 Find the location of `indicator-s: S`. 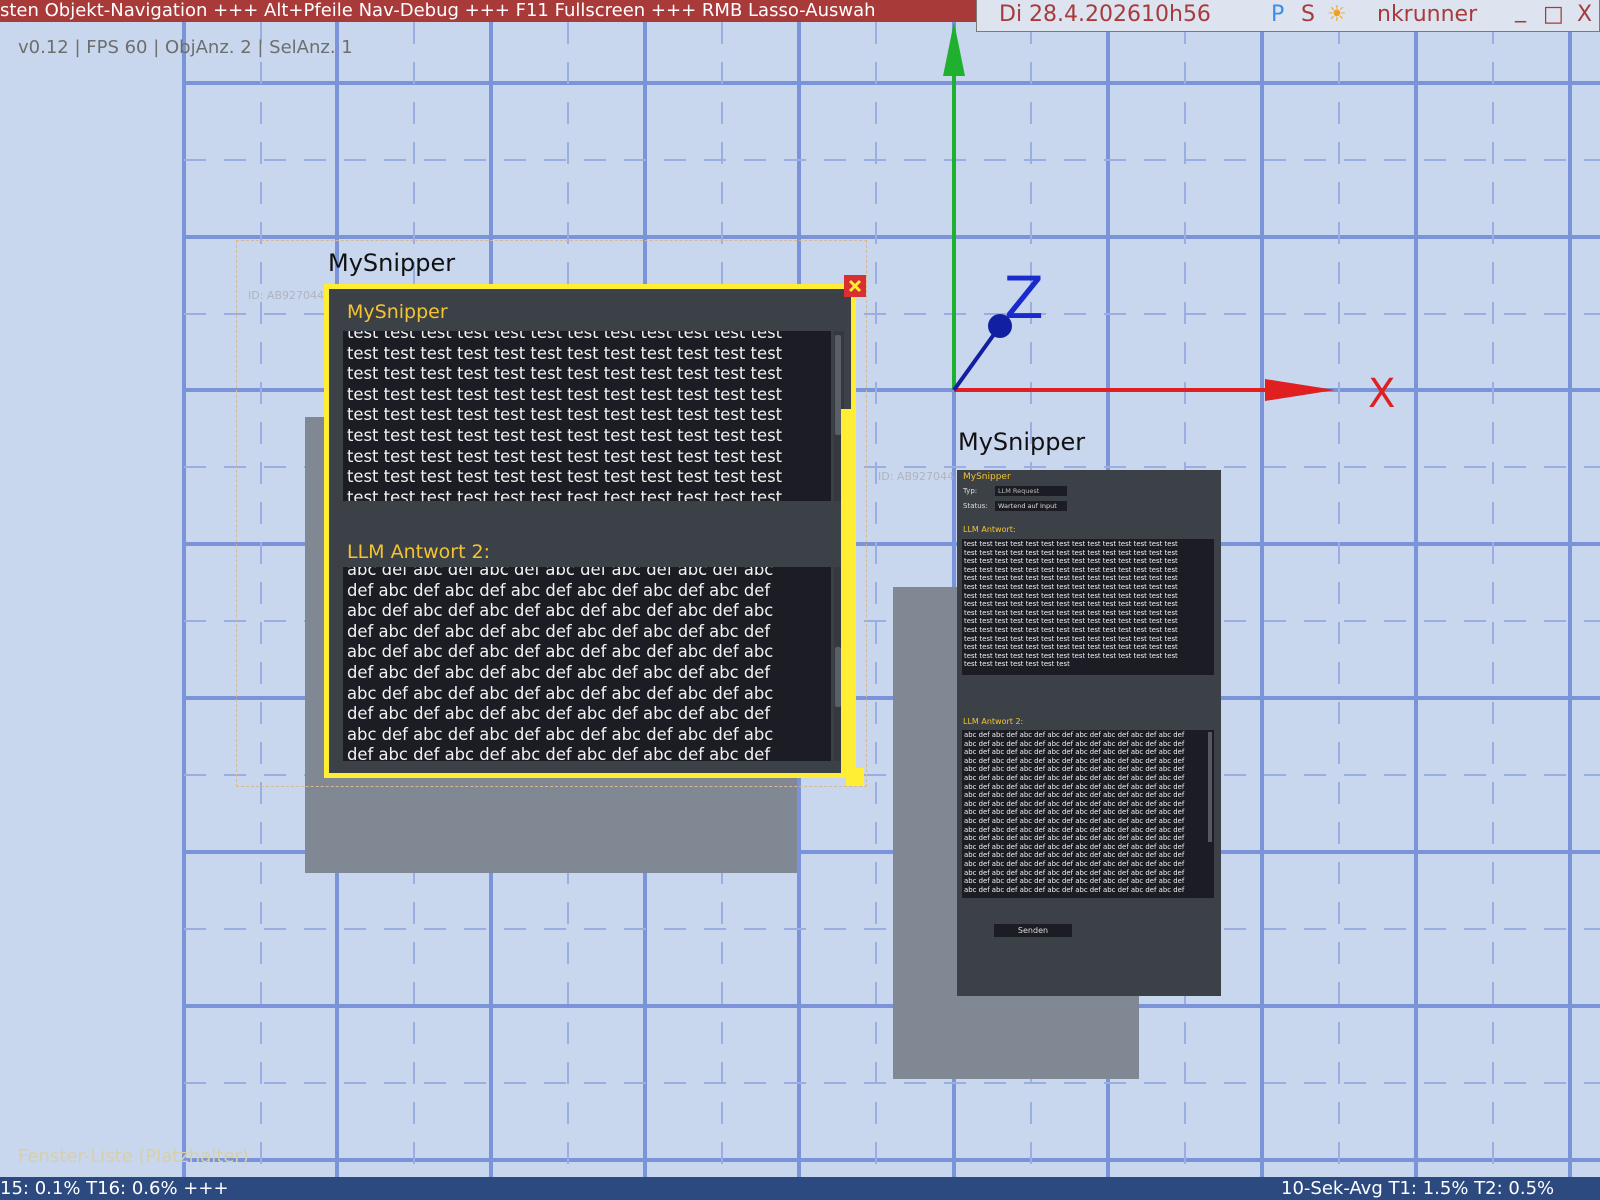

indicator-s: S is located at coordinates (1308, 15).